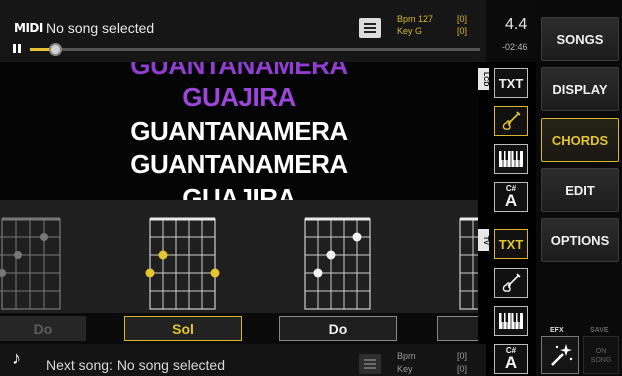 The image size is (622, 376). Describe the element at coordinates (462, 31) in the screenshot. I see `key-offset: [0]` at that location.